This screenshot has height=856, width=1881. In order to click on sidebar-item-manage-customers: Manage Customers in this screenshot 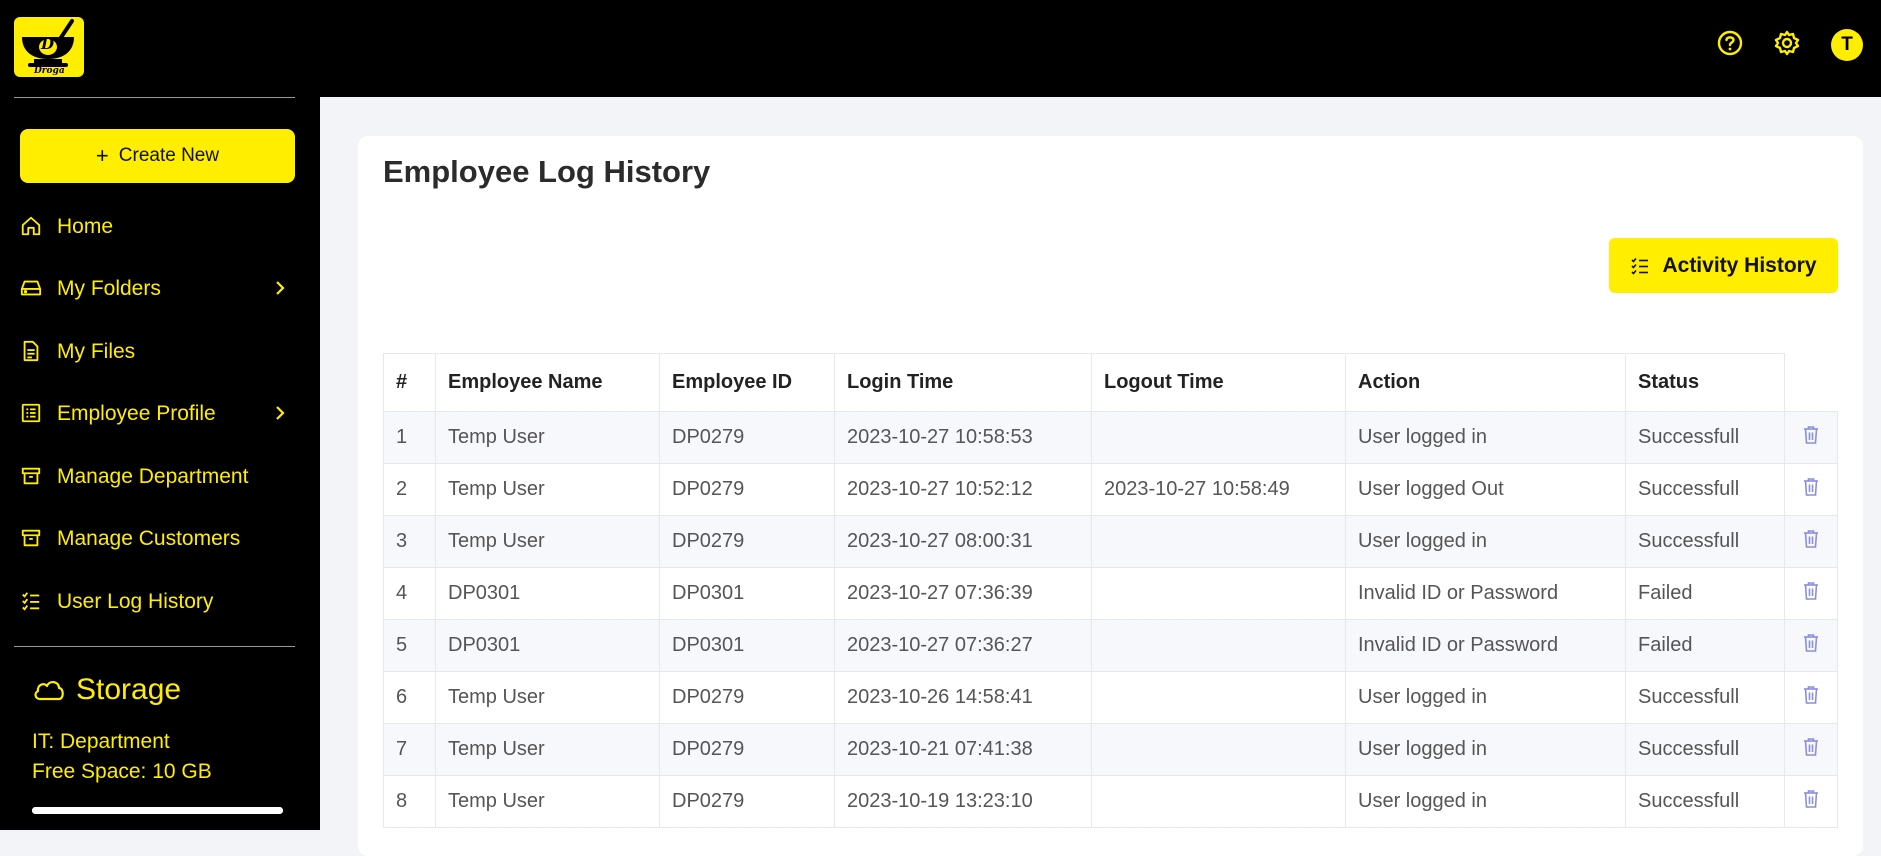, I will do `click(160, 539)`.